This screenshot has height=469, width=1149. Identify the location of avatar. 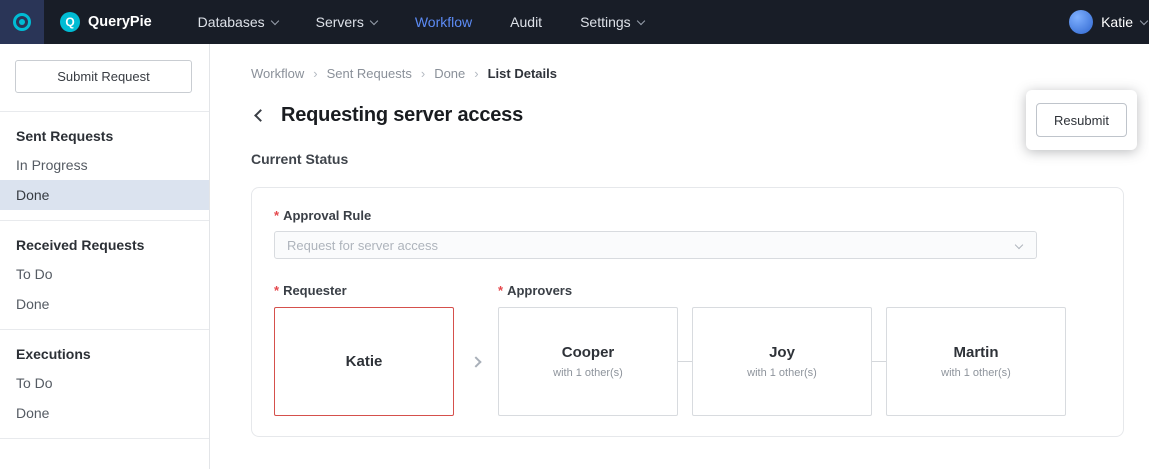
(1081, 22).